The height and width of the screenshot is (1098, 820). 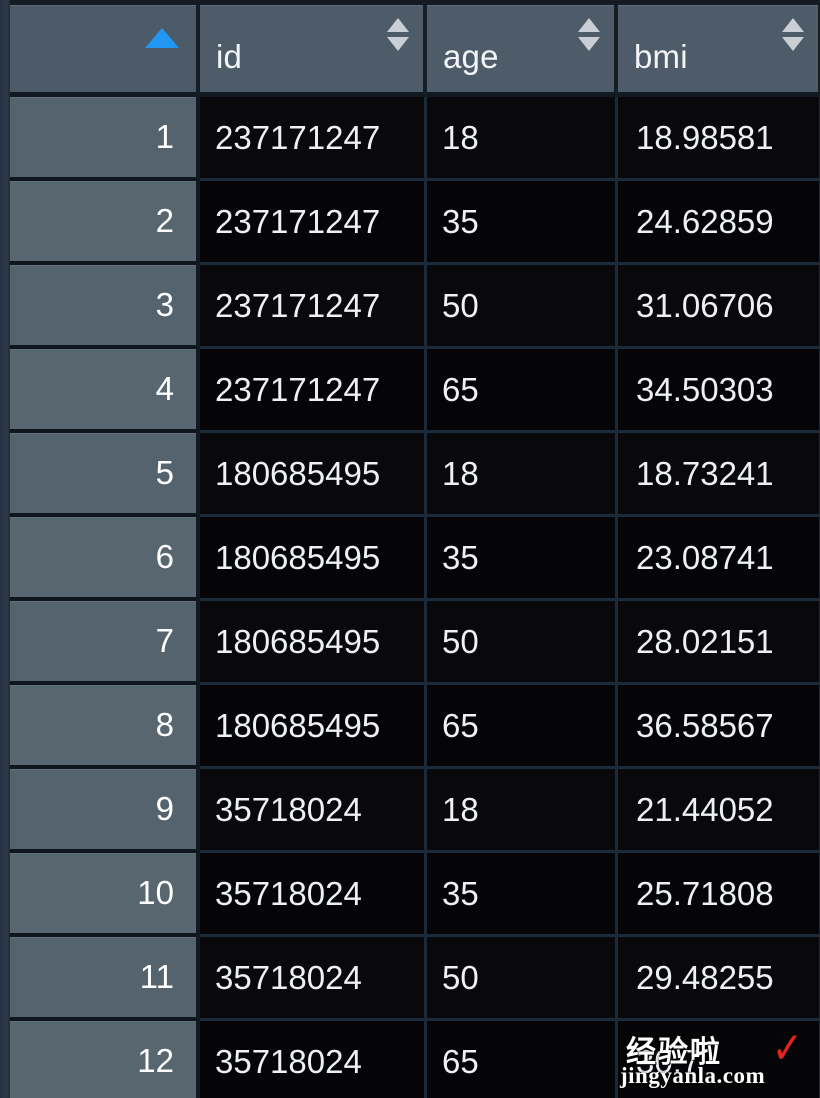 I want to click on cell-bmi: 30.7, so click(x=719, y=1059).